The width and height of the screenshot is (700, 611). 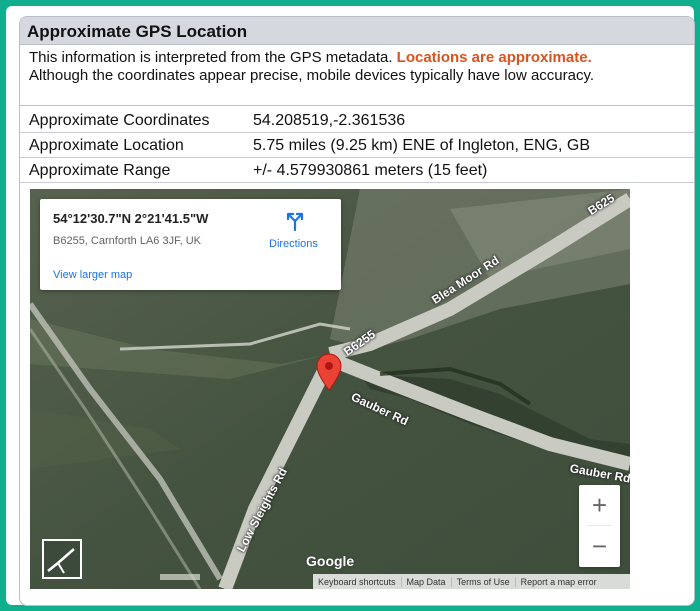 What do you see at coordinates (599, 505) in the screenshot?
I see `zoom-in-button: +` at bounding box center [599, 505].